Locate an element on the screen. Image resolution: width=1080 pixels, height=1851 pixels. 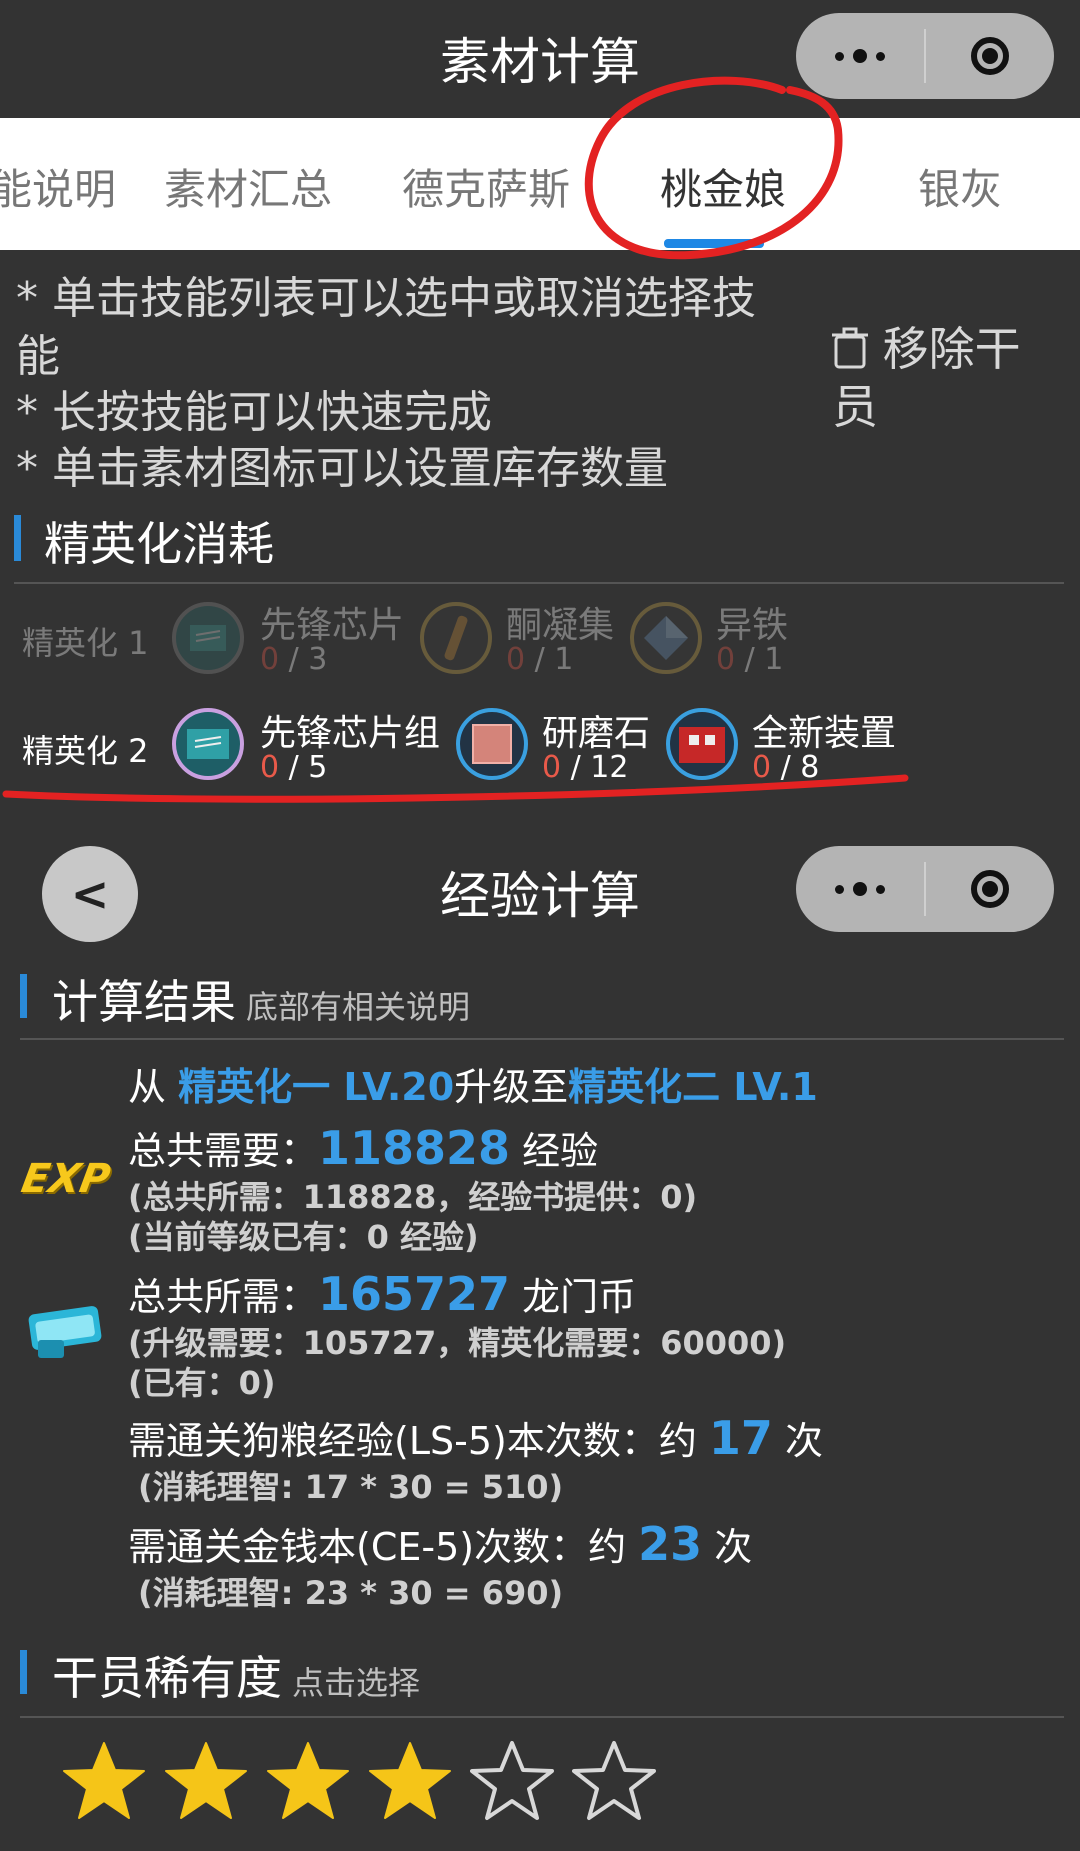
ketone-aggregate-icon is located at coordinates (456, 638).